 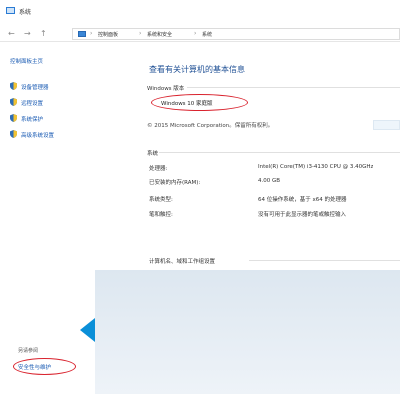 What do you see at coordinates (386, 125) in the screenshot?
I see `windows-logo-area` at bounding box center [386, 125].